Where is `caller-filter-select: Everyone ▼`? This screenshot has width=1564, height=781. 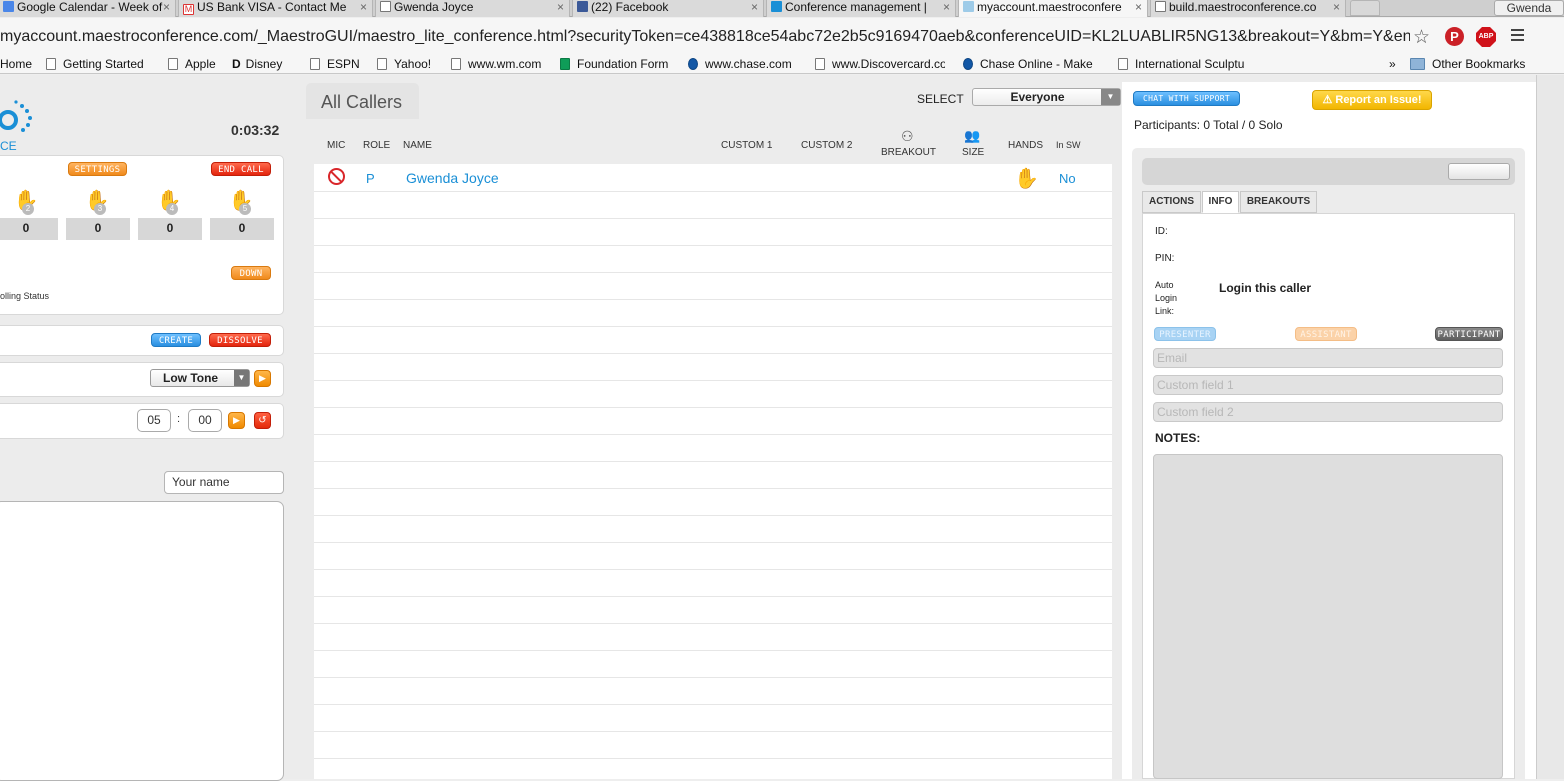
caller-filter-select: Everyone ▼ is located at coordinates (1046, 97).